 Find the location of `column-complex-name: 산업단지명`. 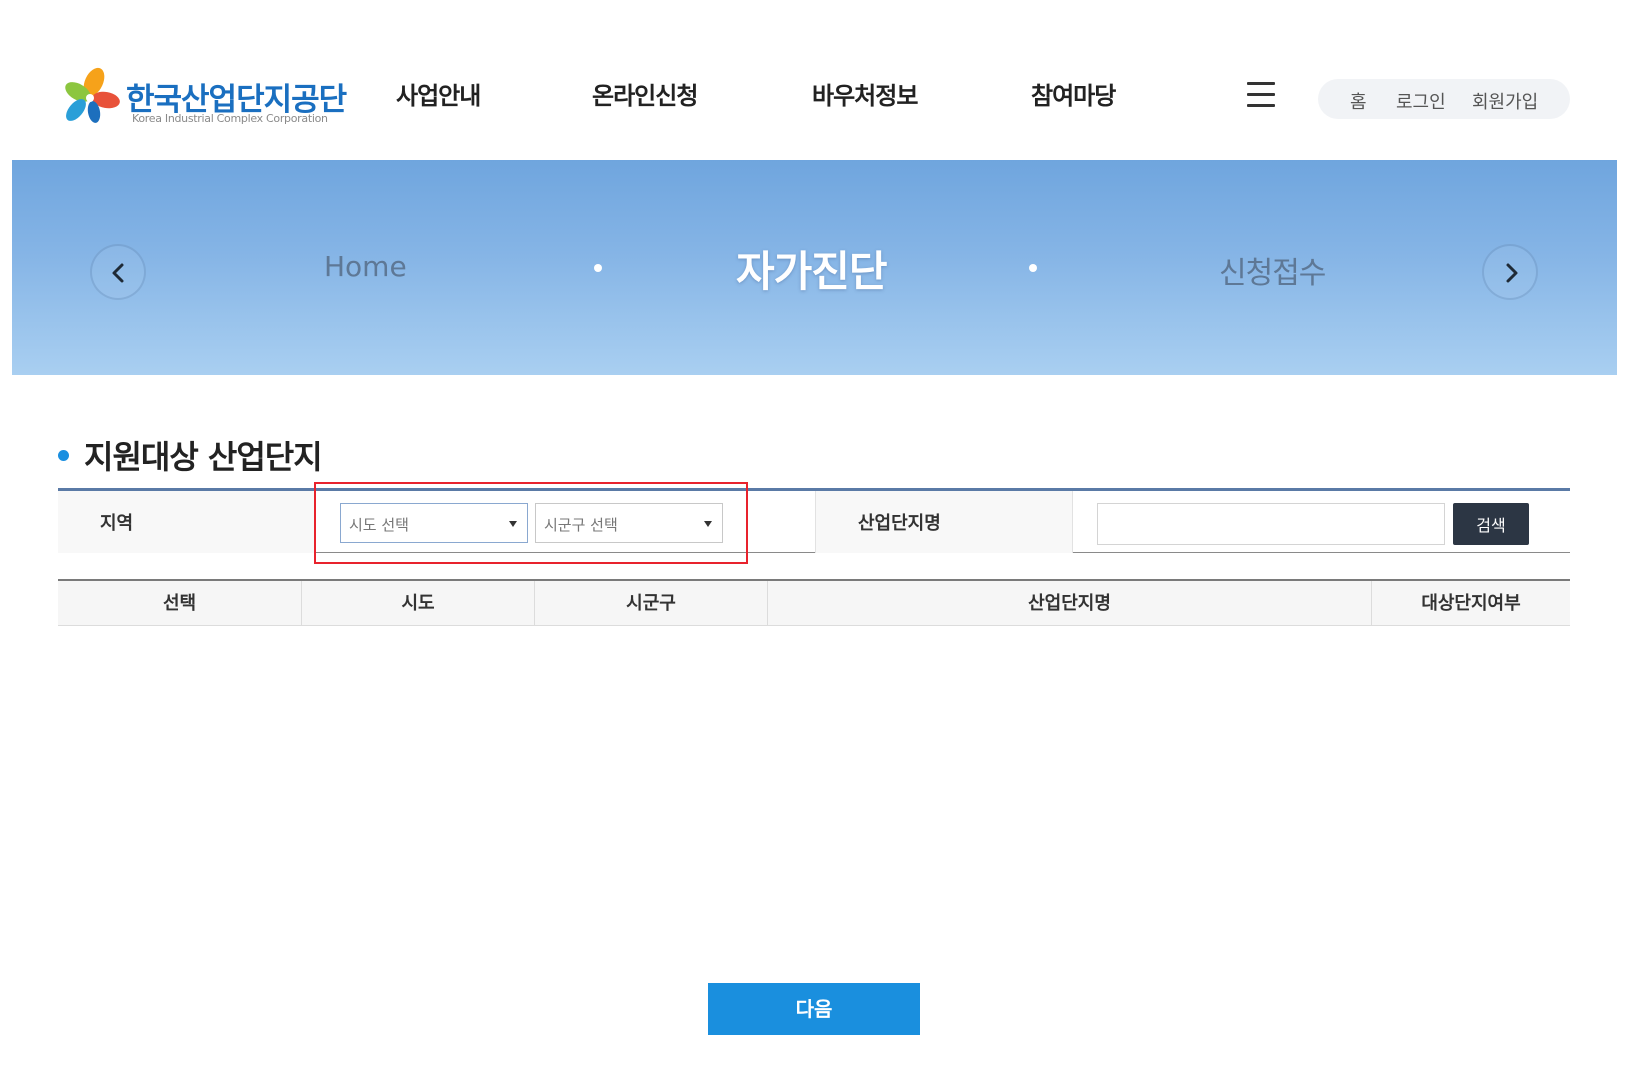

column-complex-name: 산업단지명 is located at coordinates (1069, 603).